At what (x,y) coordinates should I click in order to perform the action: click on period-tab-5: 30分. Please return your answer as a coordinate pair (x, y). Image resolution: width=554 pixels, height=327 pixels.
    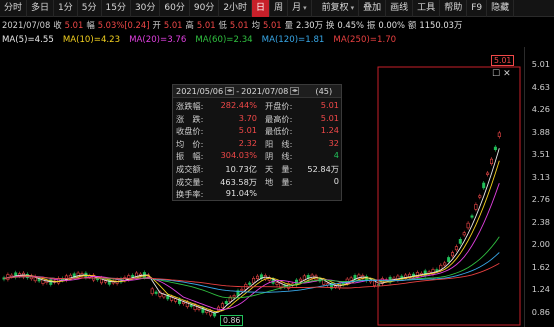
    Looking at the image, I should click on (146, 8).